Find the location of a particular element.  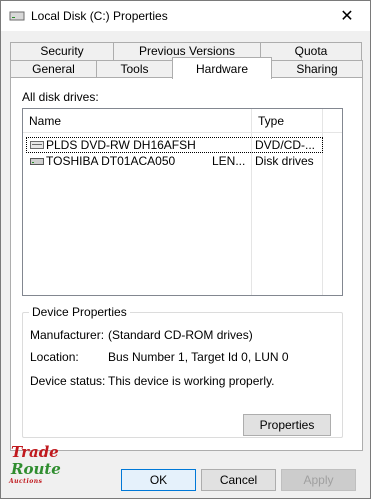

close-button: ✕ is located at coordinates (347, 16).